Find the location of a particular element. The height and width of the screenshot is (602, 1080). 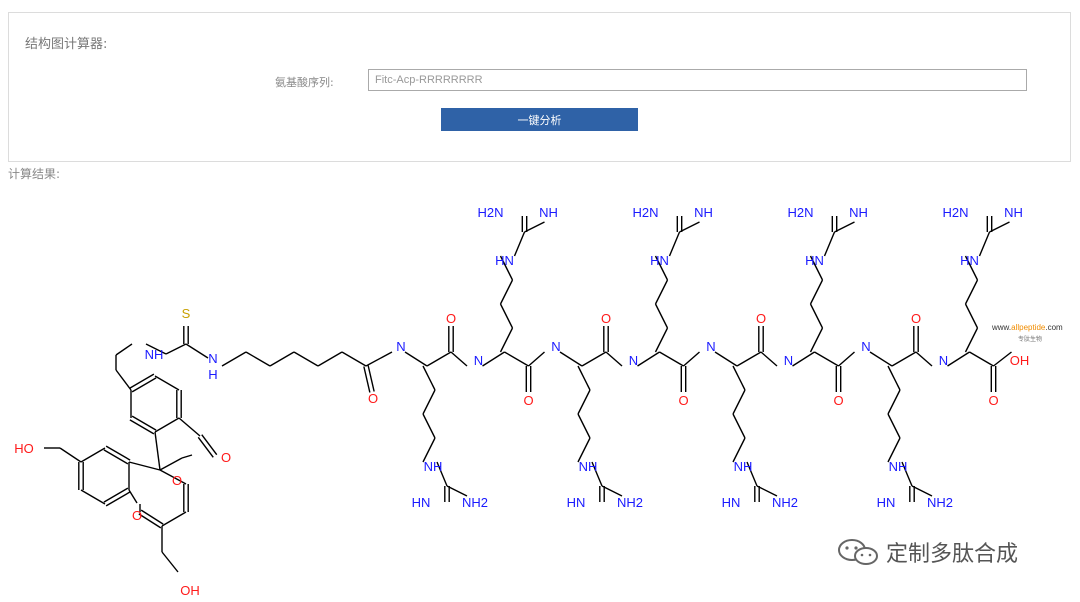

fitc-oh-label: OH is located at coordinates (190, 590).